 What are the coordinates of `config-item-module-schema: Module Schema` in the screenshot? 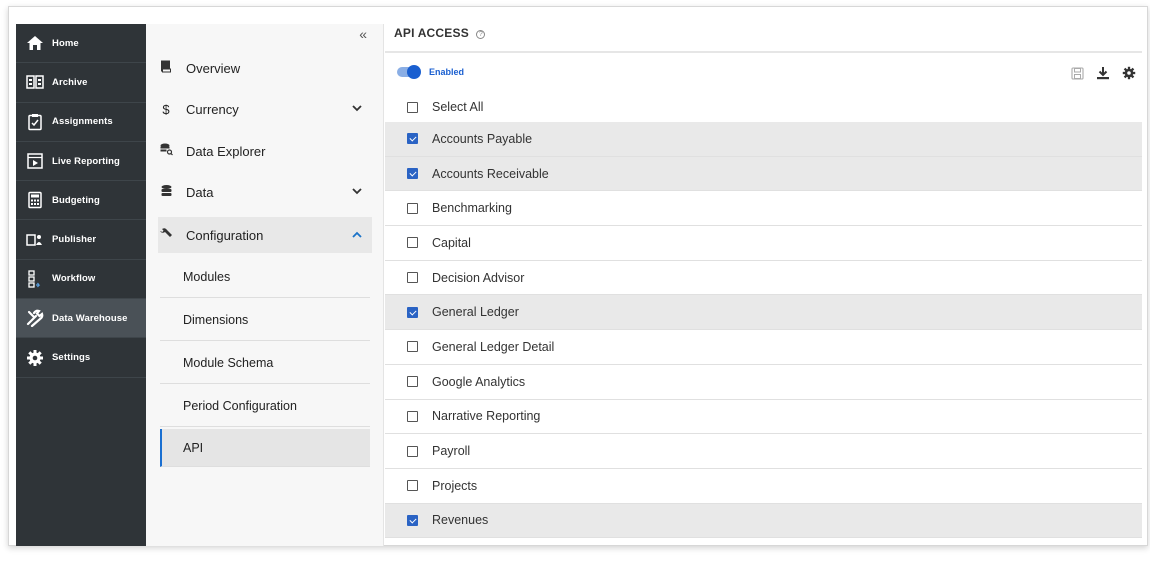 It's located at (265, 363).